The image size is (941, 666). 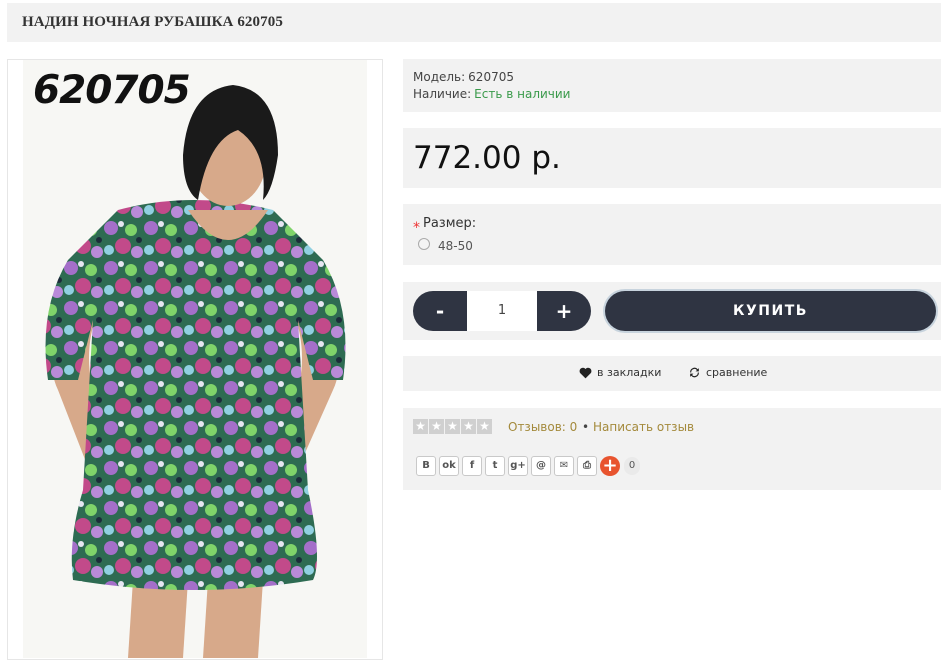 What do you see at coordinates (522, 94) in the screenshot?
I see `stock-status: Есть в наличии` at bounding box center [522, 94].